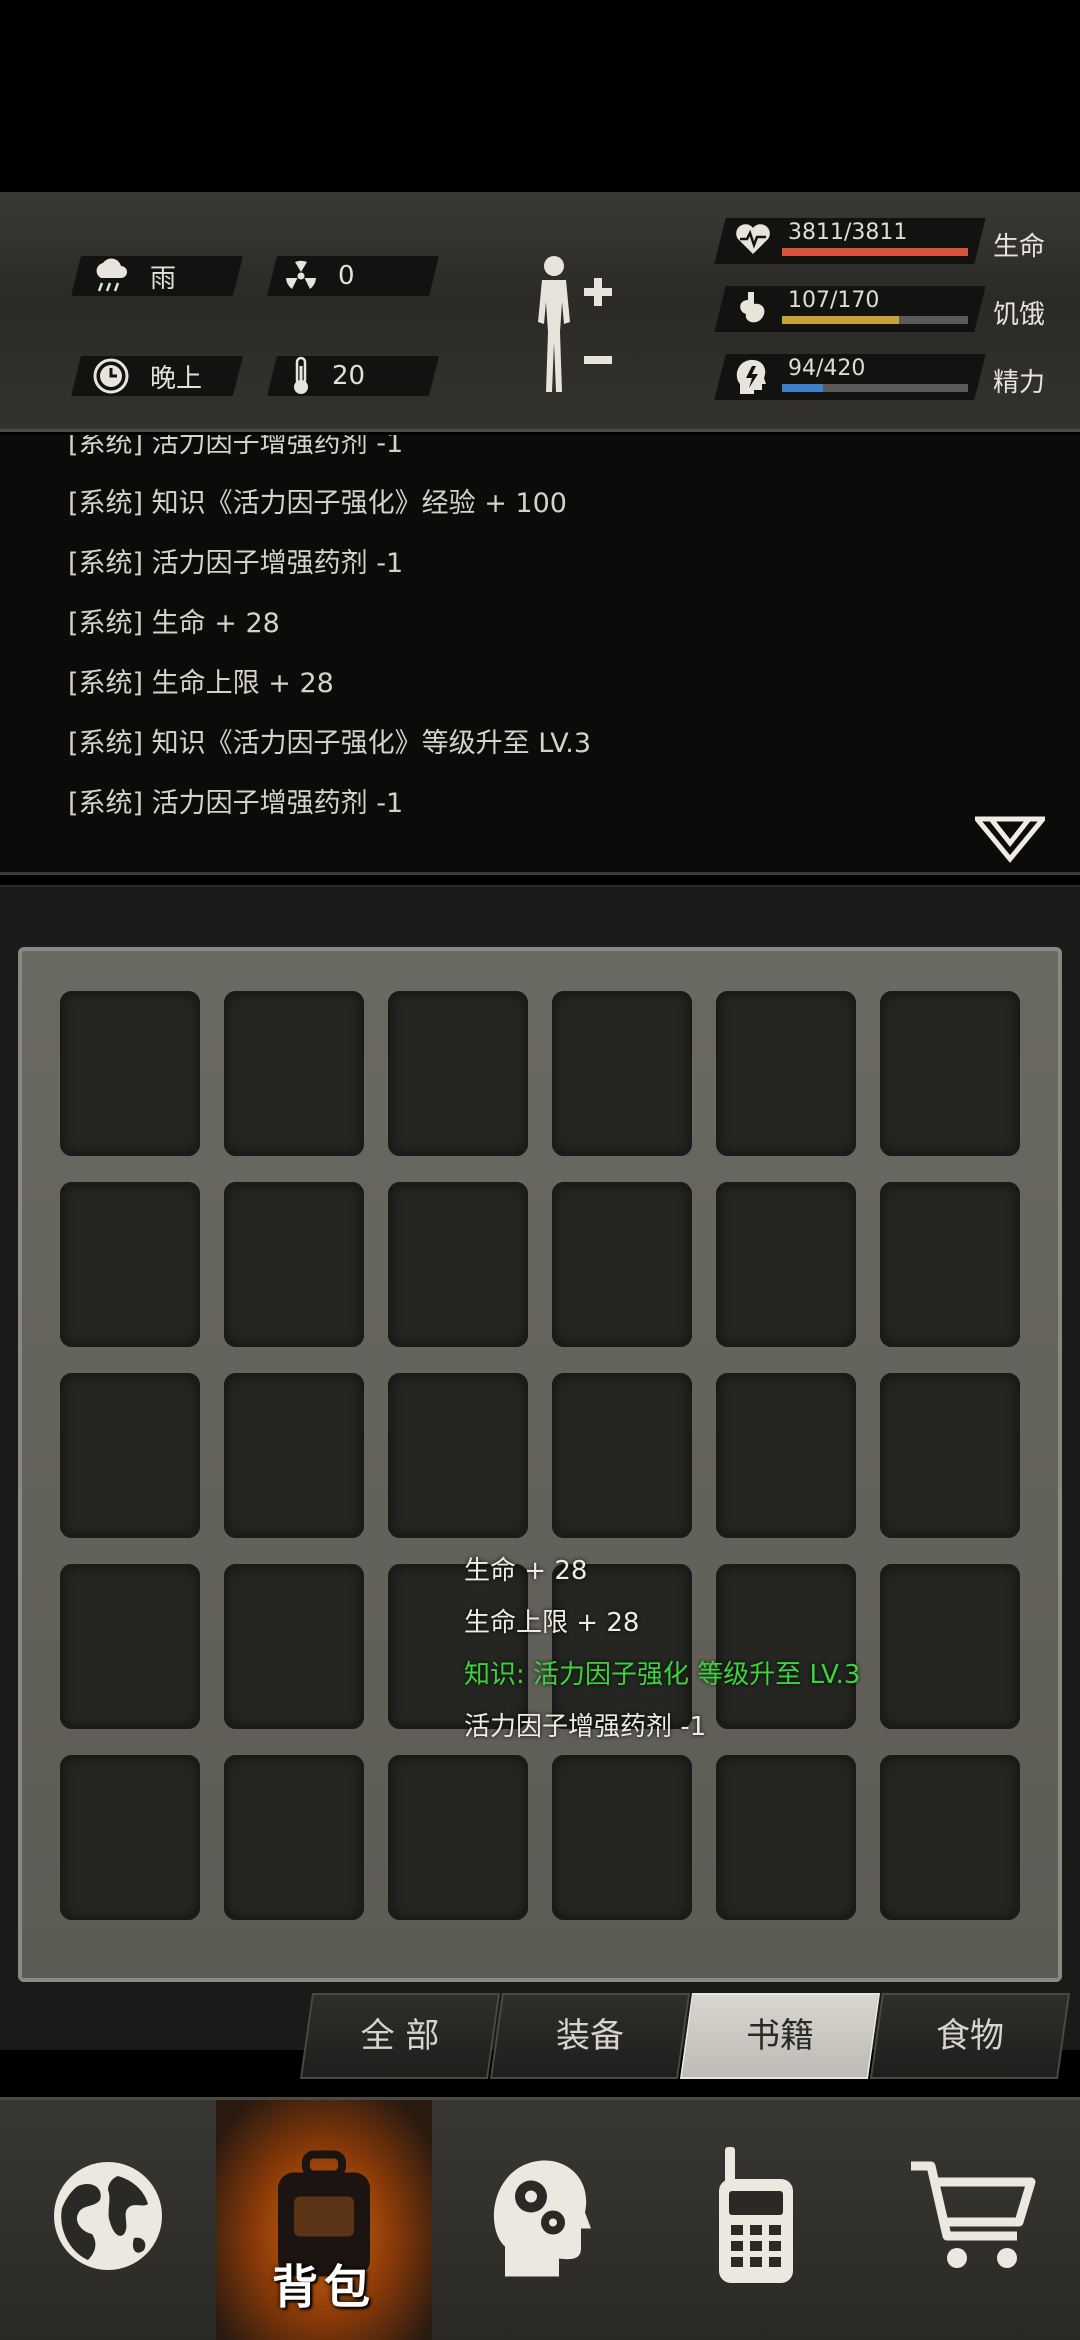  Describe the element at coordinates (147, 376) in the screenshot. I see `time-info: 晚上` at that location.